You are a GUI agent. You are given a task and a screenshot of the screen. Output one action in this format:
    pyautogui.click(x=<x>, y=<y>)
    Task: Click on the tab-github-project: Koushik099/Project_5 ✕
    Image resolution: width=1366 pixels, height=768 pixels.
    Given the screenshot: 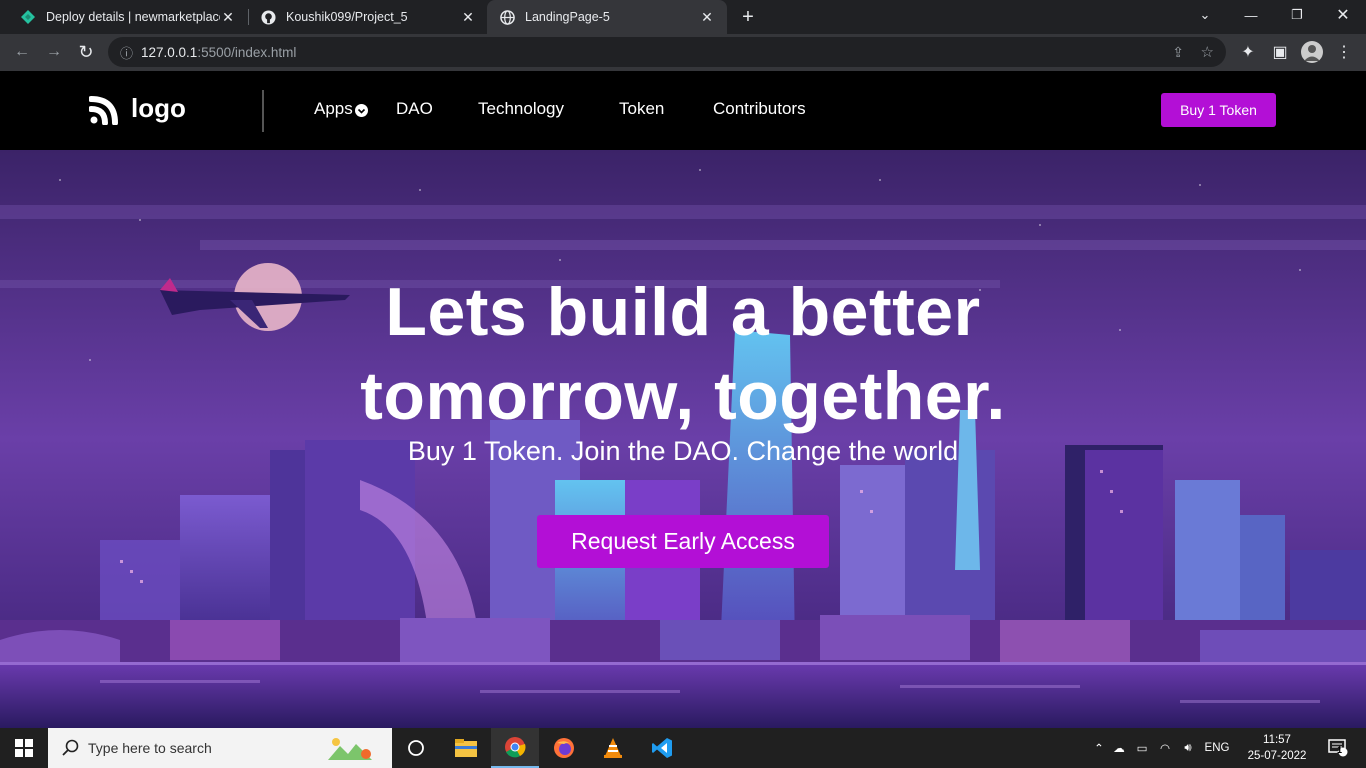 What is the action you would take?
    pyautogui.click(x=368, y=17)
    